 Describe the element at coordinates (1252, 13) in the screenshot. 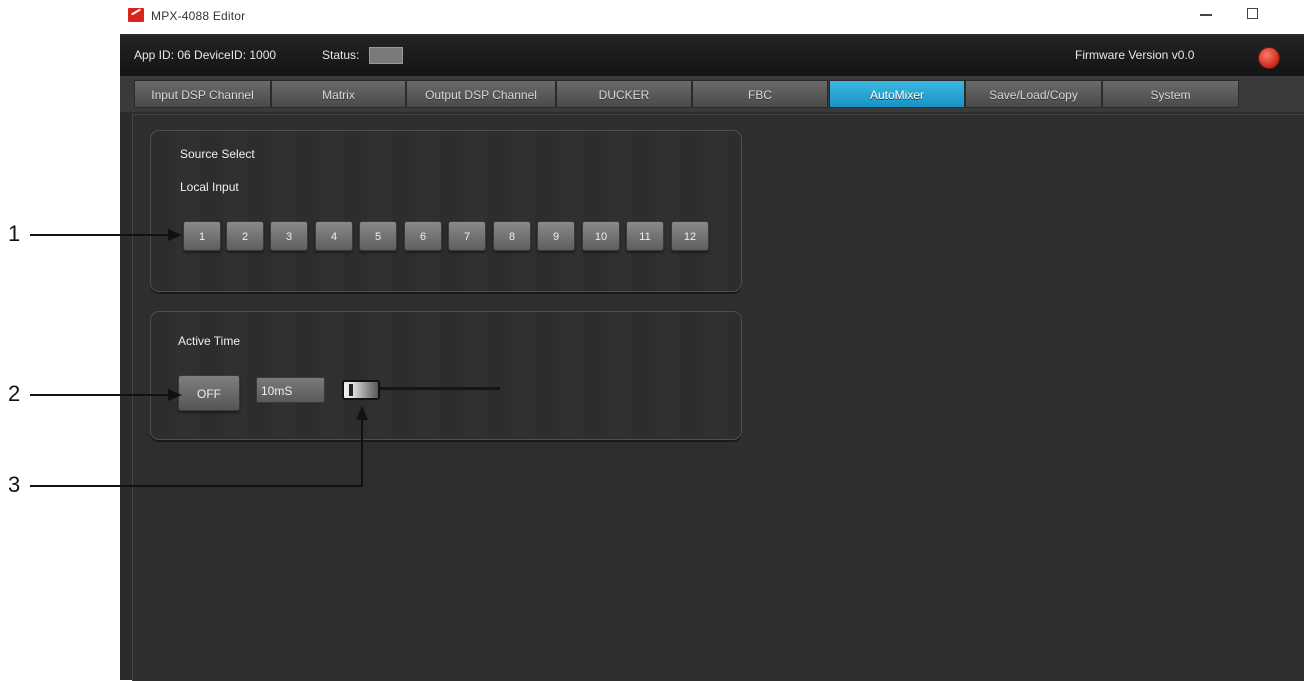

I see `maximize-icon` at that location.